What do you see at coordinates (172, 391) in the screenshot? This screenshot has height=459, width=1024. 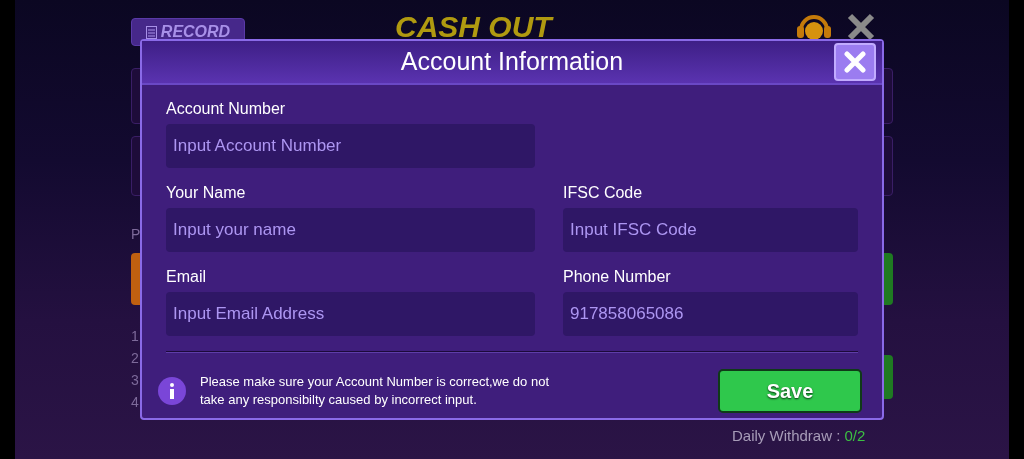 I see `info-icon` at bounding box center [172, 391].